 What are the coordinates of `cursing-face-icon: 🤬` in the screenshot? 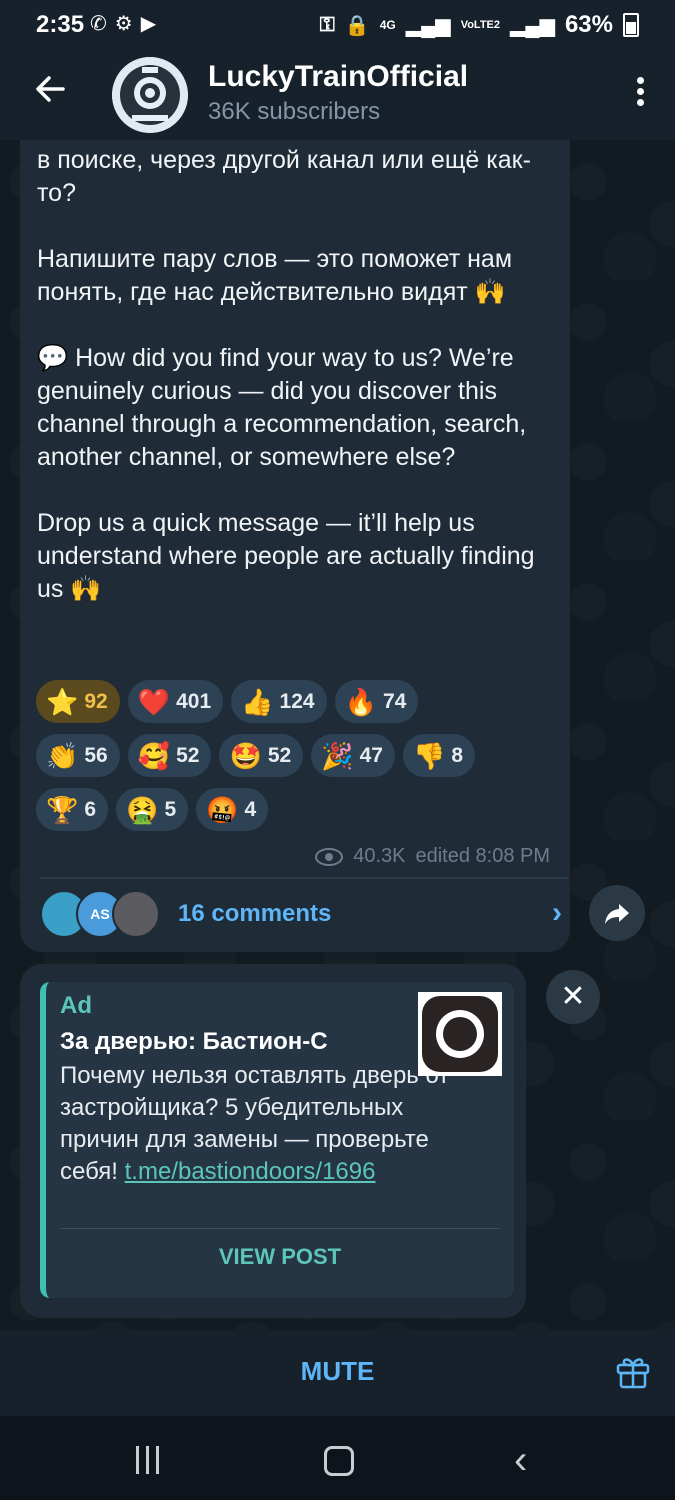 It's located at (222, 809).